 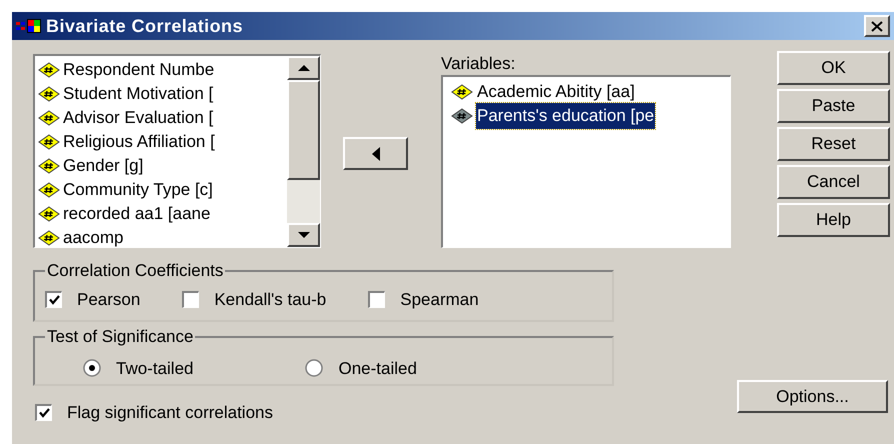 I want to click on checkbox-label: Pearson, so click(x=108, y=299).